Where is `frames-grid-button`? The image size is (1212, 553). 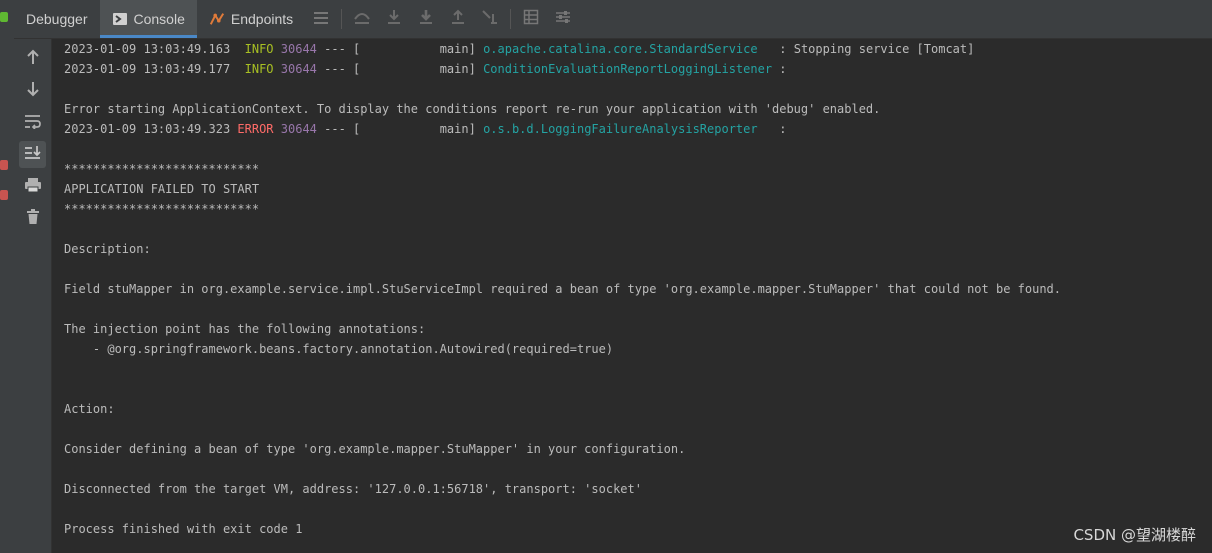
frames-grid-button is located at coordinates (531, 19).